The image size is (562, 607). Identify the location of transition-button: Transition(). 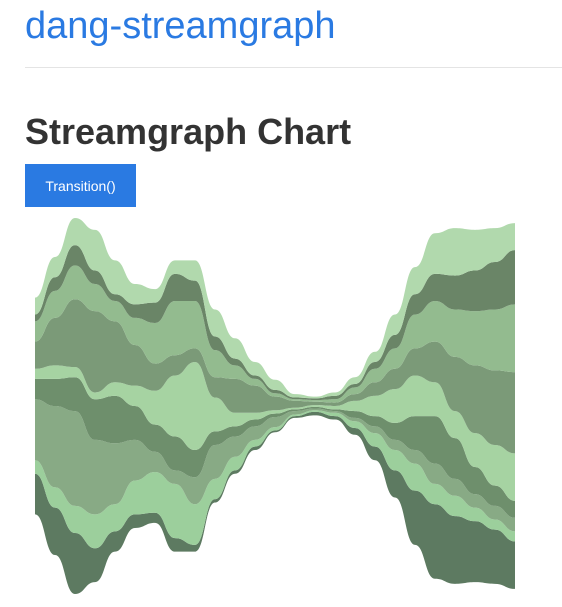
(80, 185).